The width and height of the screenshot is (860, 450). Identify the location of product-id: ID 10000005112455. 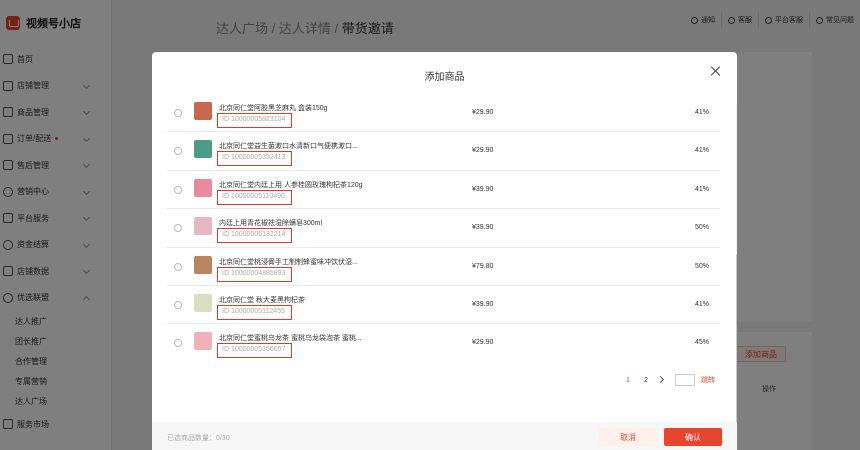
(254, 312).